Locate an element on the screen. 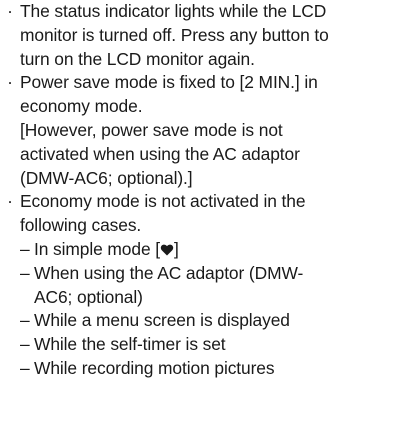  text-line: [However, power save mode is not is located at coordinates (151, 129).